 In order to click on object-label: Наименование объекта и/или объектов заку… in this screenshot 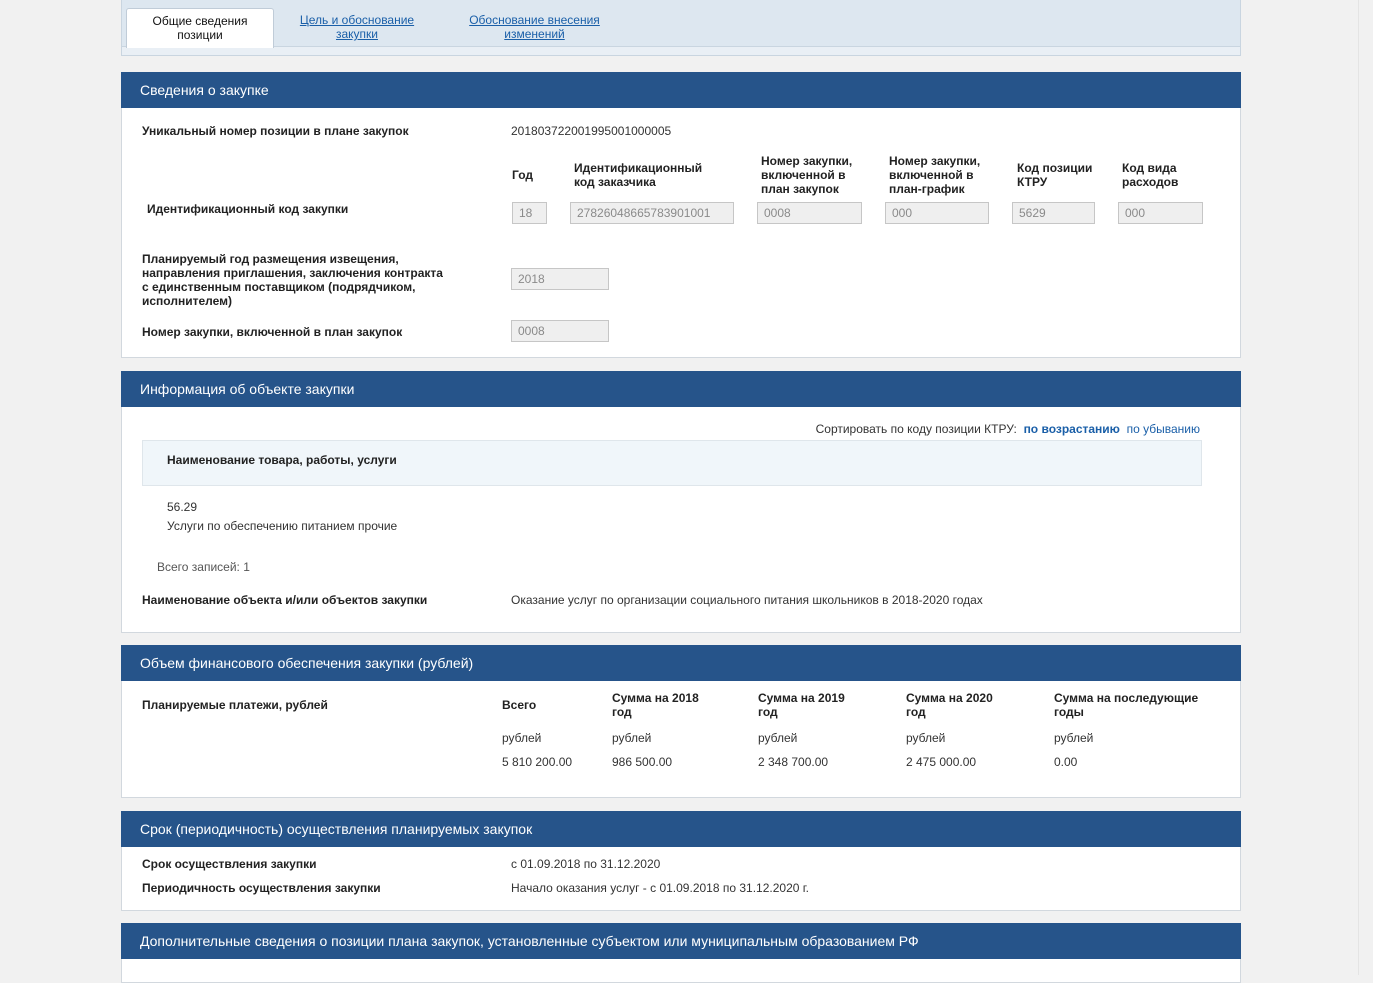, I will do `click(285, 600)`.